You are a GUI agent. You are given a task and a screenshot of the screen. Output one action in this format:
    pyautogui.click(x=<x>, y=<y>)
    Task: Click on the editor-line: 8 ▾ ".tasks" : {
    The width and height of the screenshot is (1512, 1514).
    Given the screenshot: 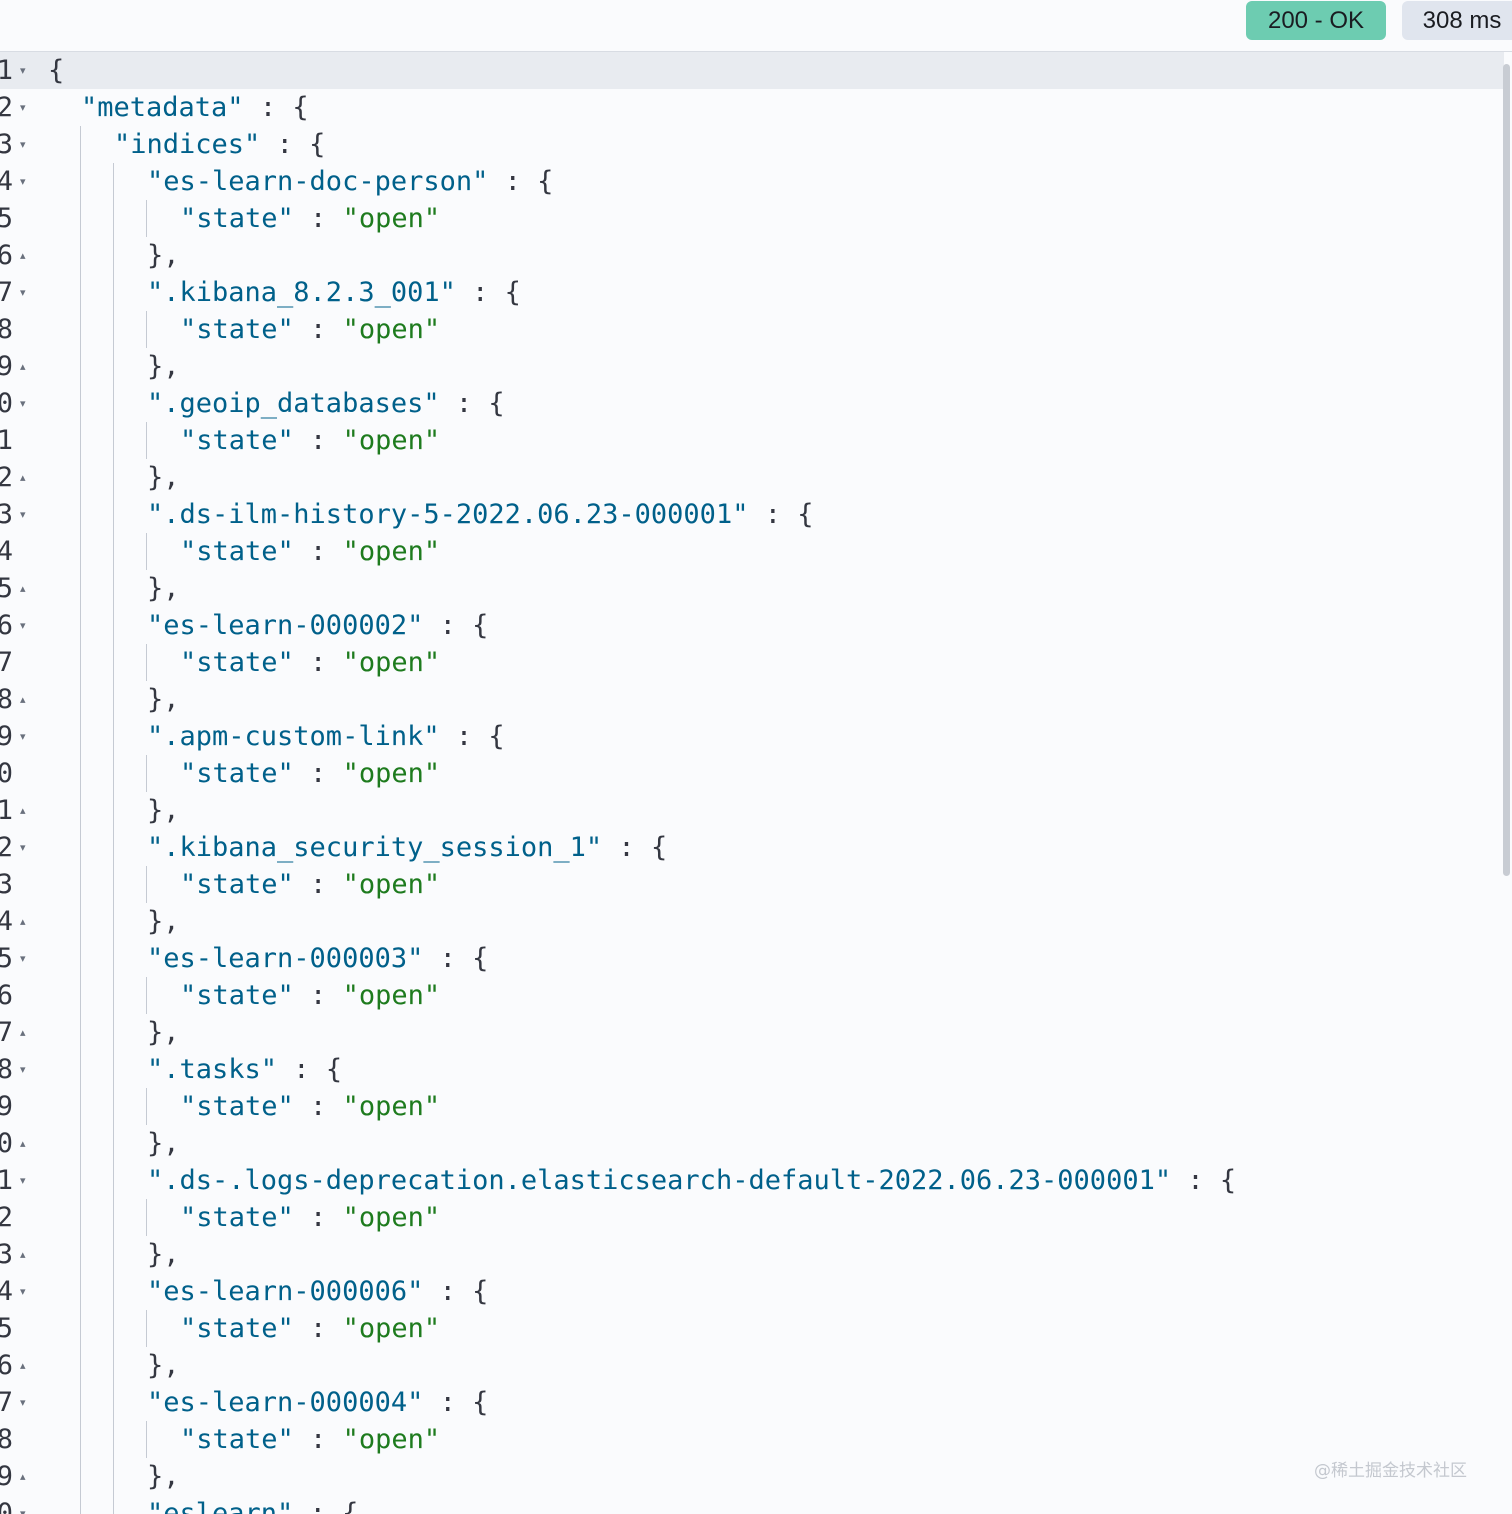 What is the action you would take?
    pyautogui.click(x=752, y=1069)
    